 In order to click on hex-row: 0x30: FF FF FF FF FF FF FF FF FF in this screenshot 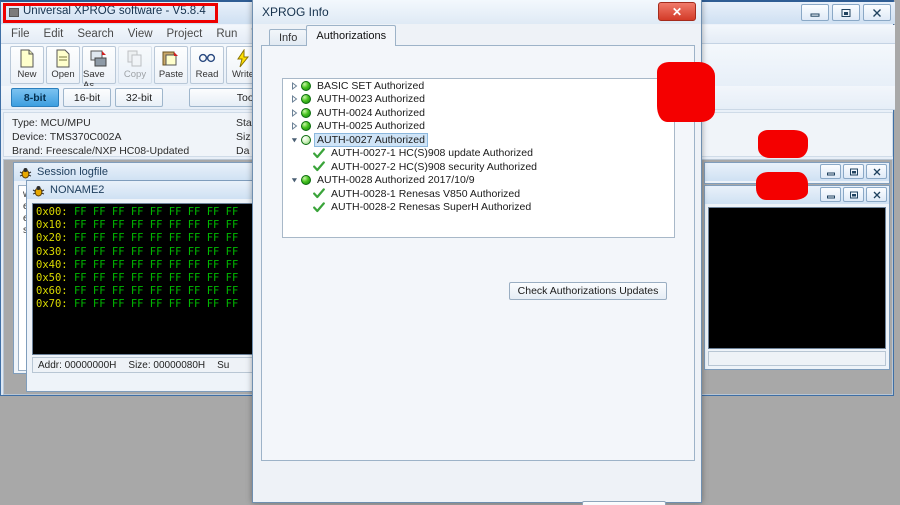, I will do `click(151, 252)`.